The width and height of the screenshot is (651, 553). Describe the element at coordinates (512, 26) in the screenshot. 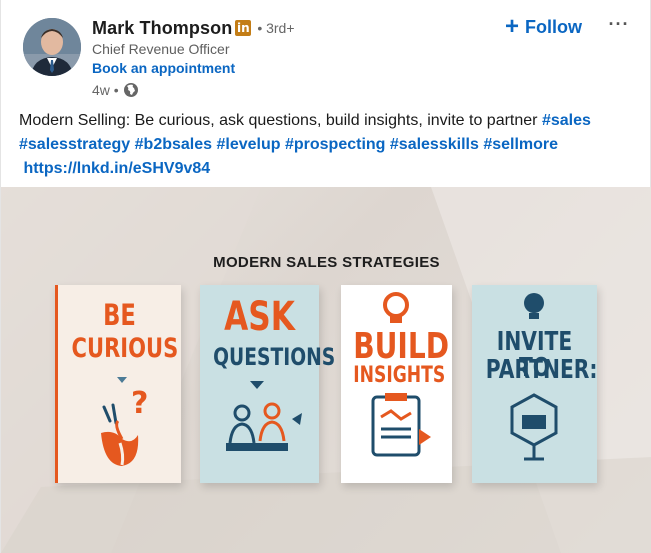

I see `plus-icon: +` at that location.